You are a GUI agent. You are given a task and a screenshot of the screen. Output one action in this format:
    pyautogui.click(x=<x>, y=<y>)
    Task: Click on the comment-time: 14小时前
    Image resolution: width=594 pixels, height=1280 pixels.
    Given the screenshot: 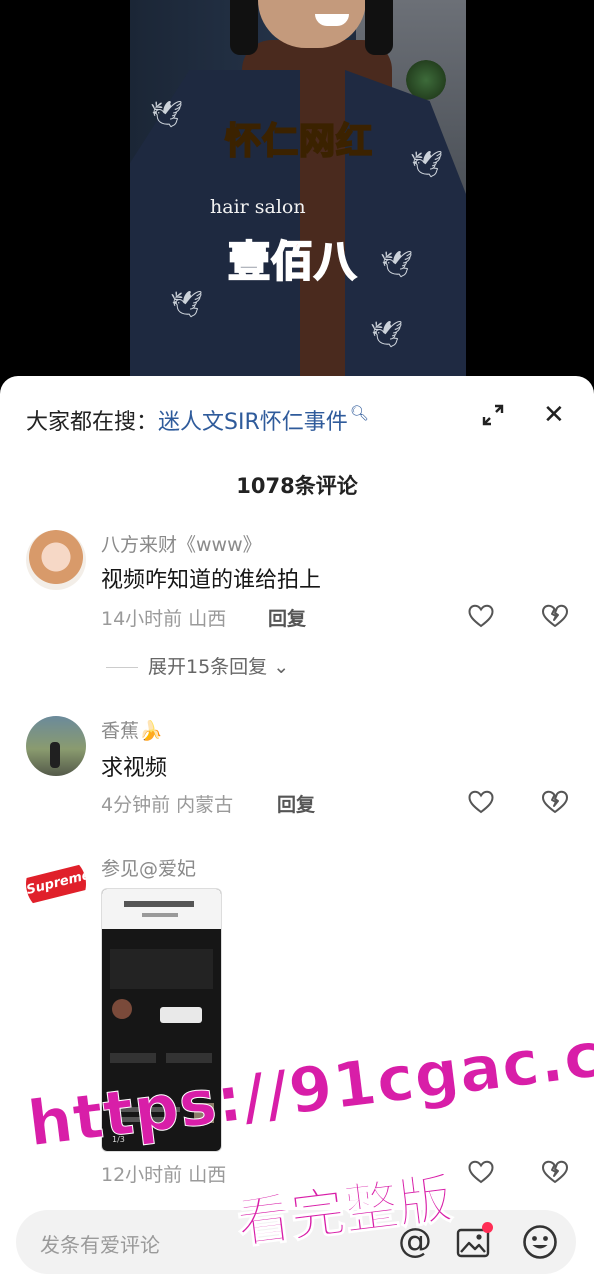 What is the action you would take?
    pyautogui.click(x=142, y=619)
    